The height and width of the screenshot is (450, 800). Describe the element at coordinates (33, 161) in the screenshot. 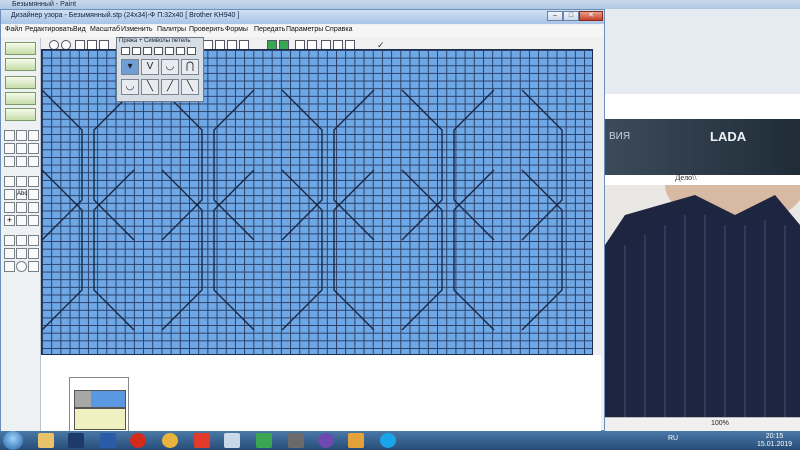

I see `clear-icon` at that location.